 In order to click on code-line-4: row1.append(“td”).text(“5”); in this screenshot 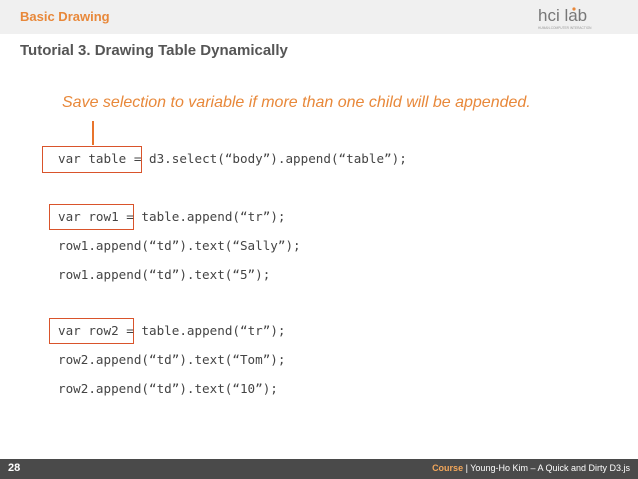, I will do `click(164, 274)`.